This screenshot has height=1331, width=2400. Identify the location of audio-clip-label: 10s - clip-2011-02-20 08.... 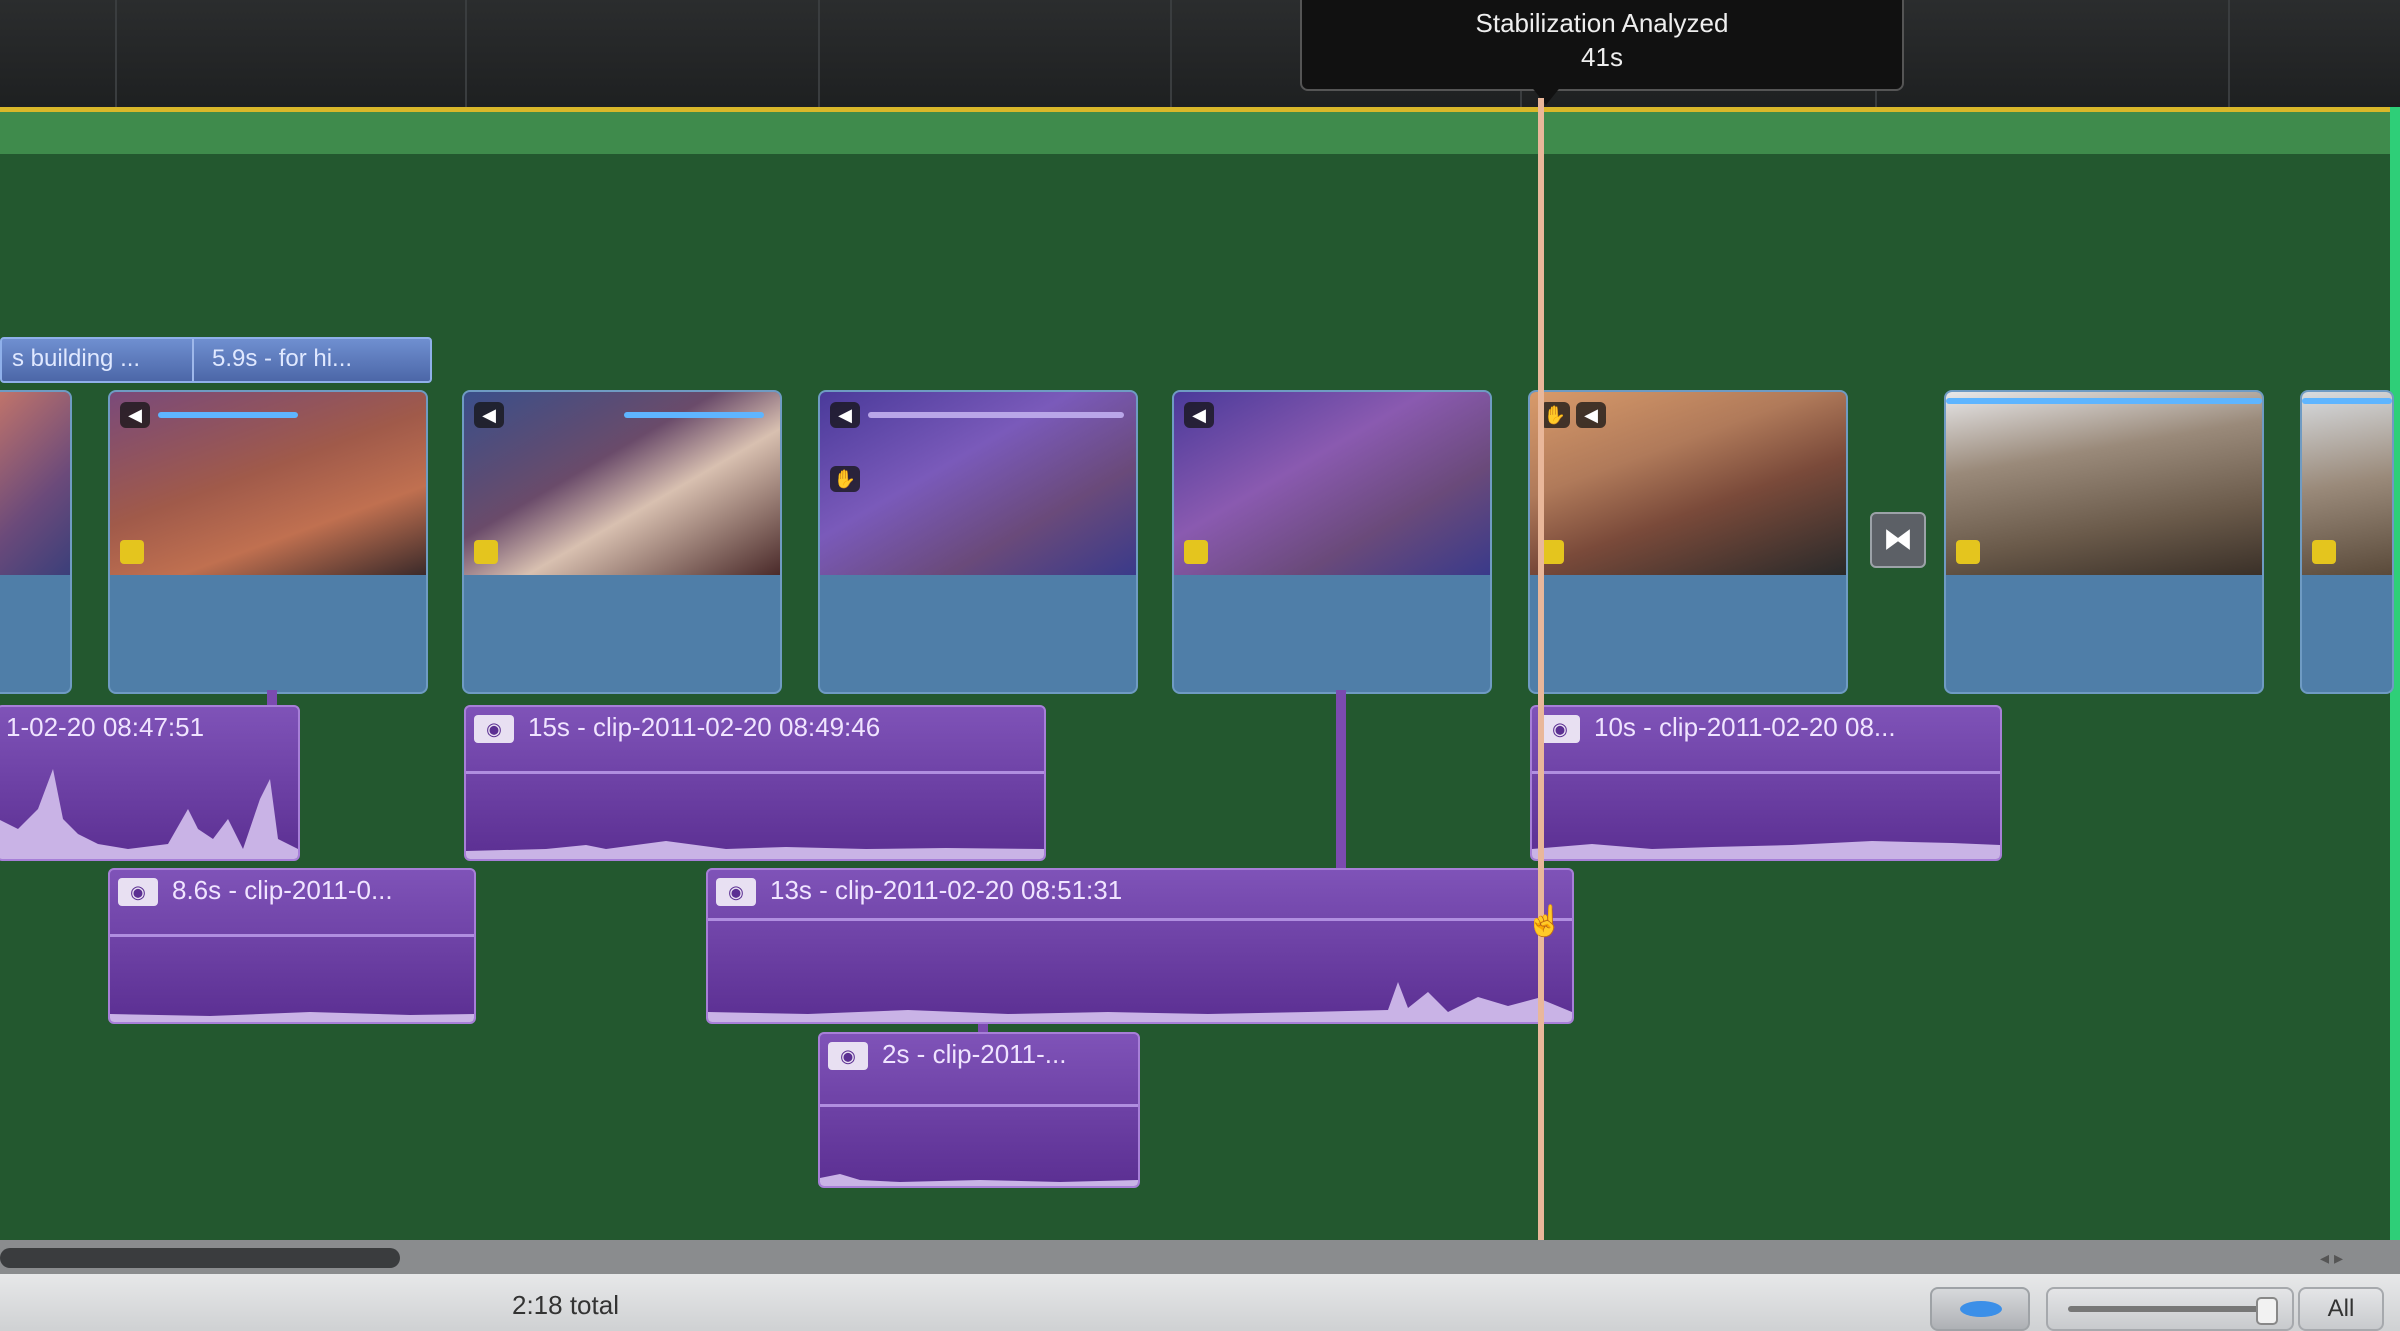
(1745, 727).